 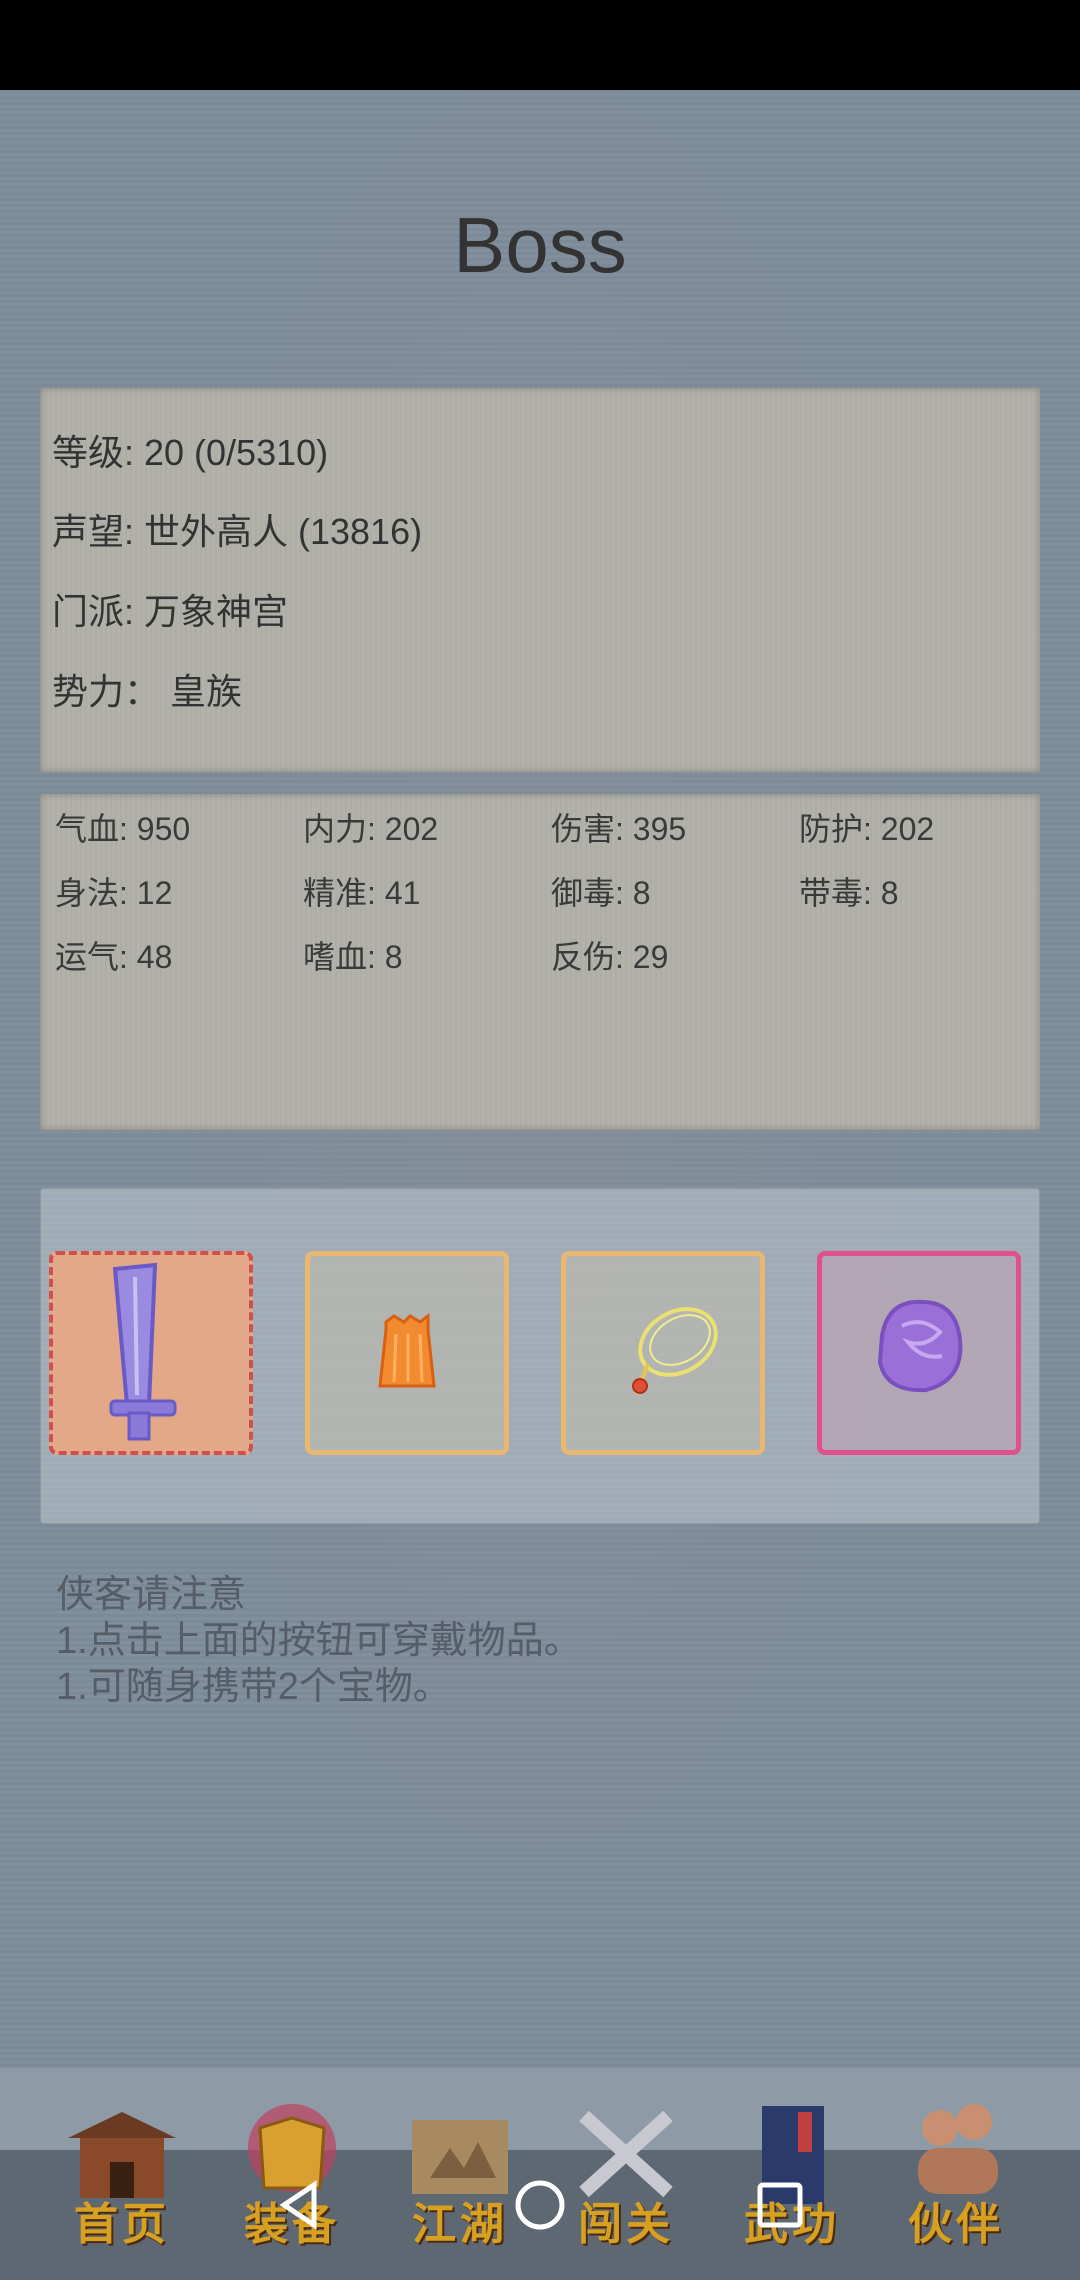 What do you see at coordinates (626, 2178) in the screenshot?
I see `nav-stage: 闯关` at bounding box center [626, 2178].